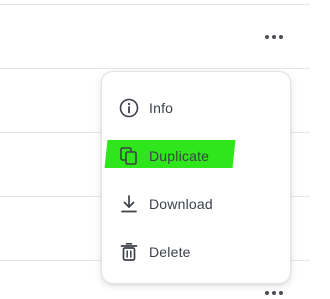 The width and height of the screenshot is (330, 299). I want to click on menu-item-label: Delete, so click(170, 252).